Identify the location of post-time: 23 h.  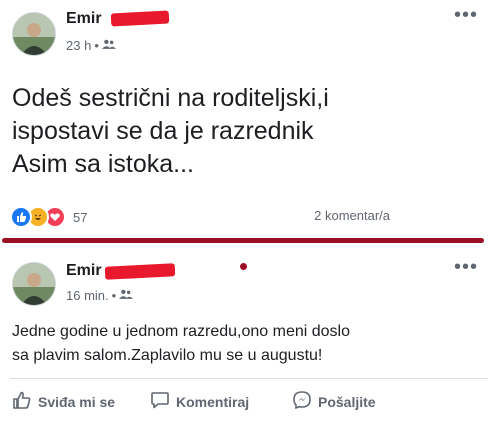
(78, 45).